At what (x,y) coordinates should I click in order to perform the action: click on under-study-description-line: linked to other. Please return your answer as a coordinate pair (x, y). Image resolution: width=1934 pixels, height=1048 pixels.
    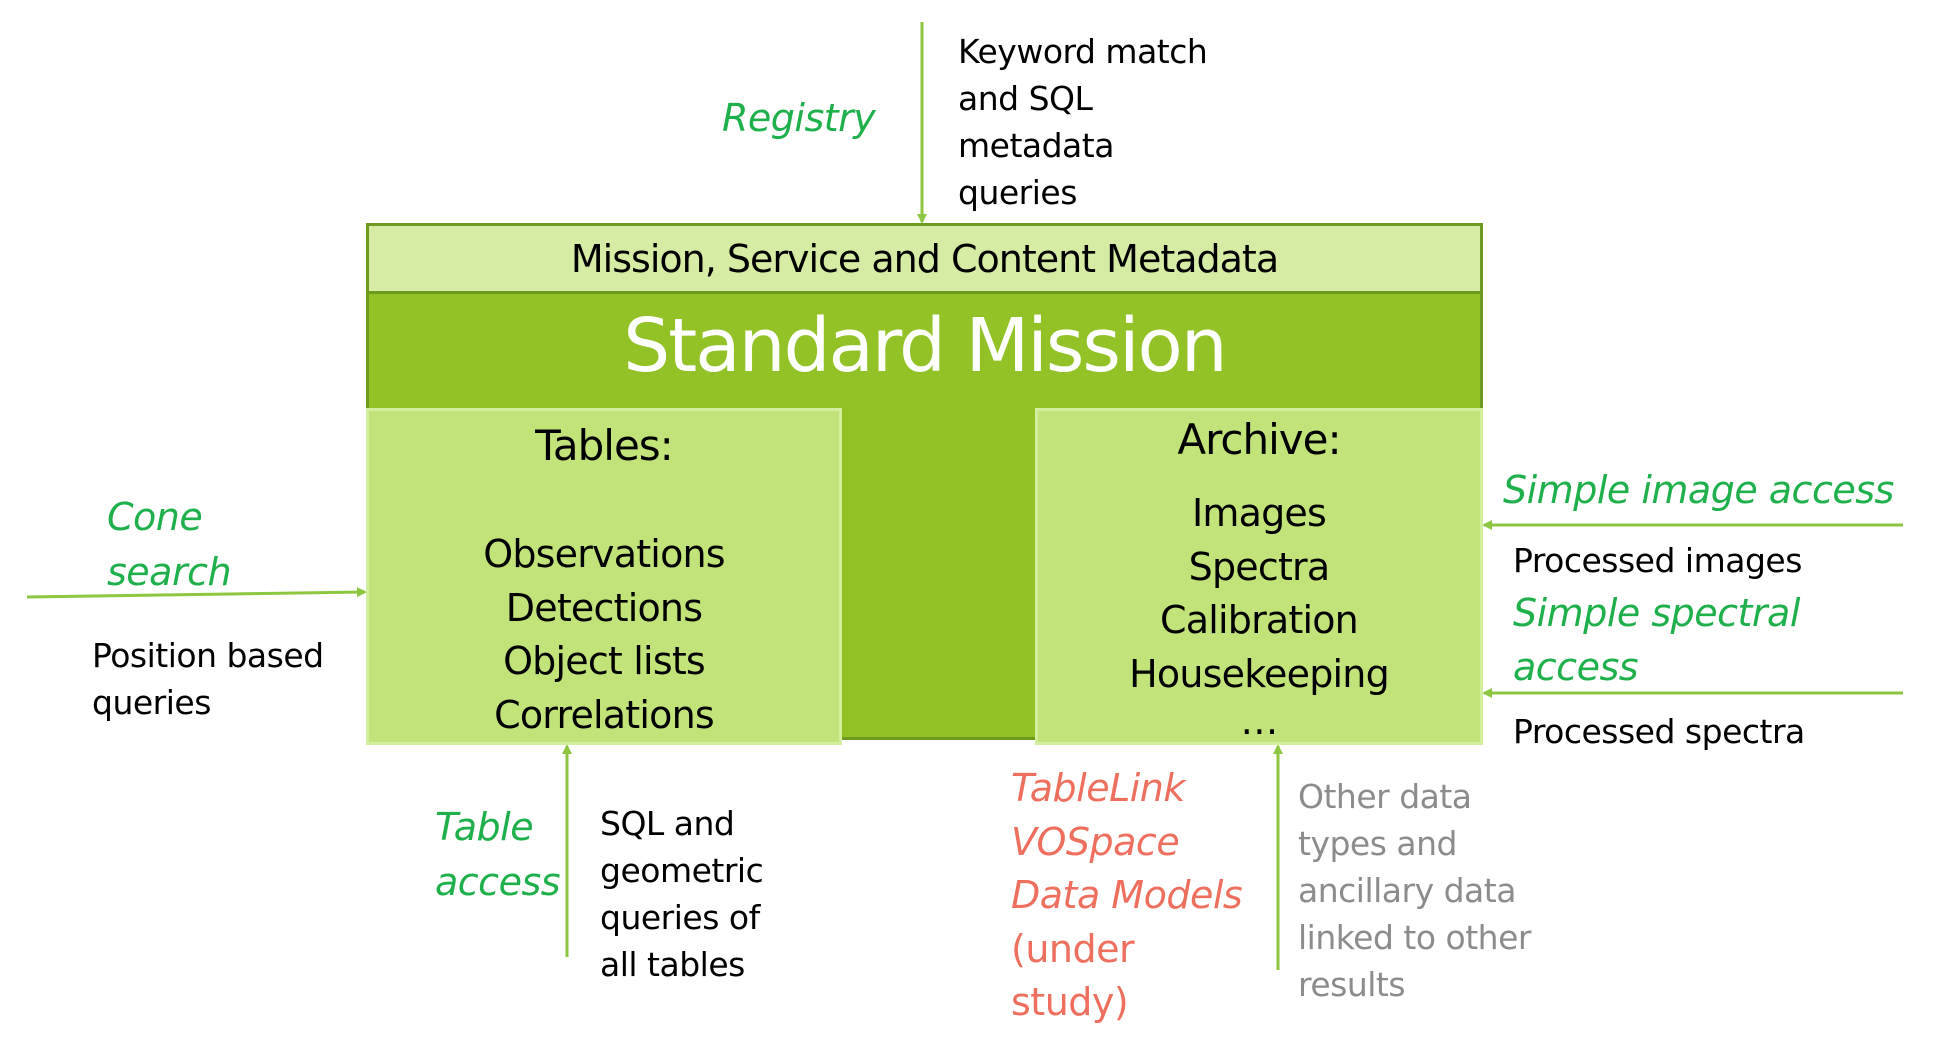
    Looking at the image, I should click on (1414, 937).